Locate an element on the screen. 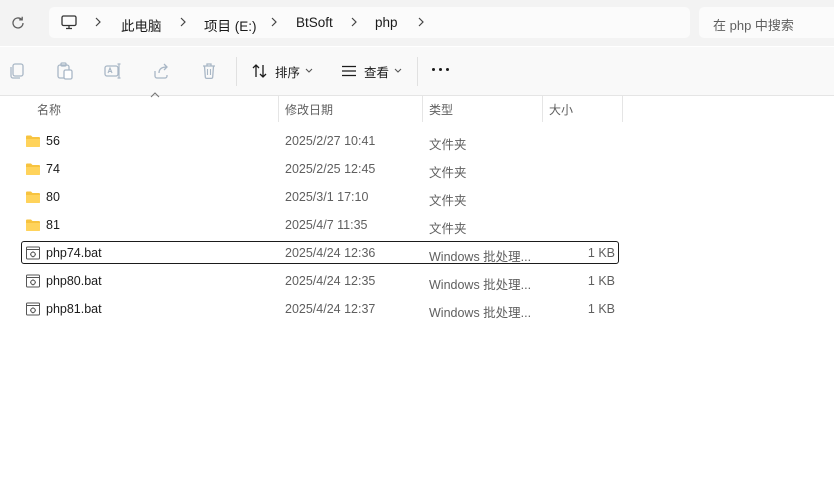 Image resolution: width=834 pixels, height=504 pixels. sort-label: 排序 is located at coordinates (288, 72).